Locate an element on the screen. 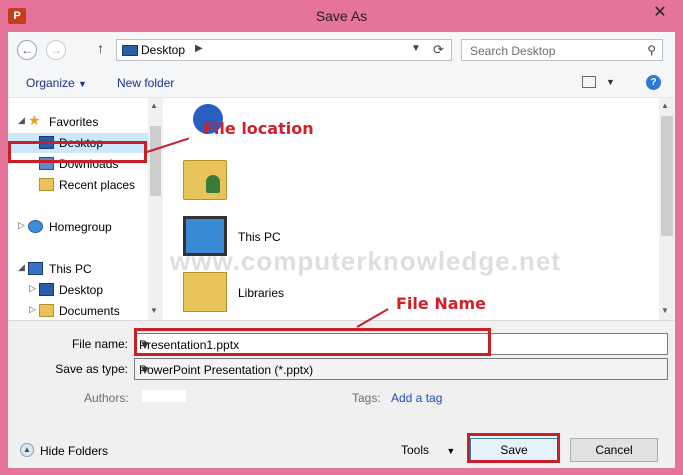  command-bar: Organize ▼ New folder ▼ ? is located at coordinates (341, 83).